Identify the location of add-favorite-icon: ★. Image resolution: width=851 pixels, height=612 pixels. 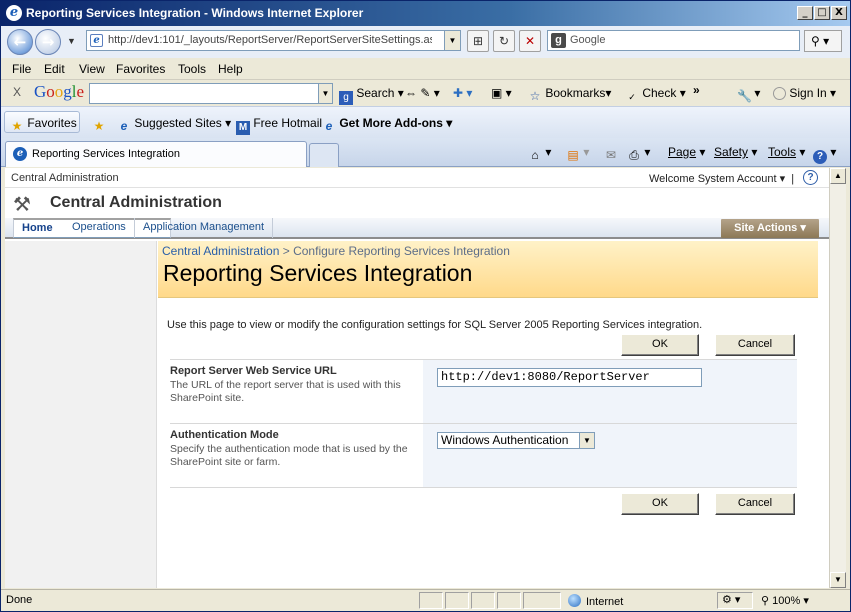
(99, 126).